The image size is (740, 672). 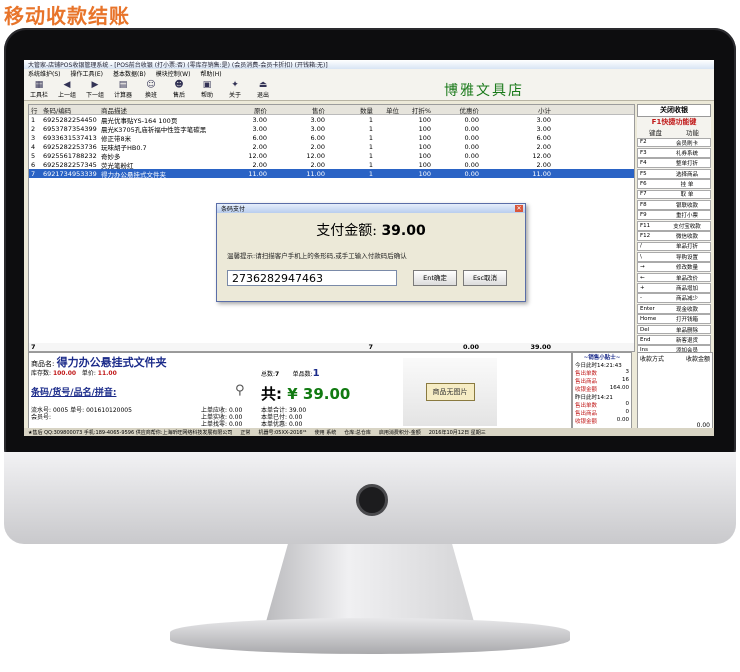 I want to click on shortcut-key-button: \ 导购设置, so click(x=674, y=256).